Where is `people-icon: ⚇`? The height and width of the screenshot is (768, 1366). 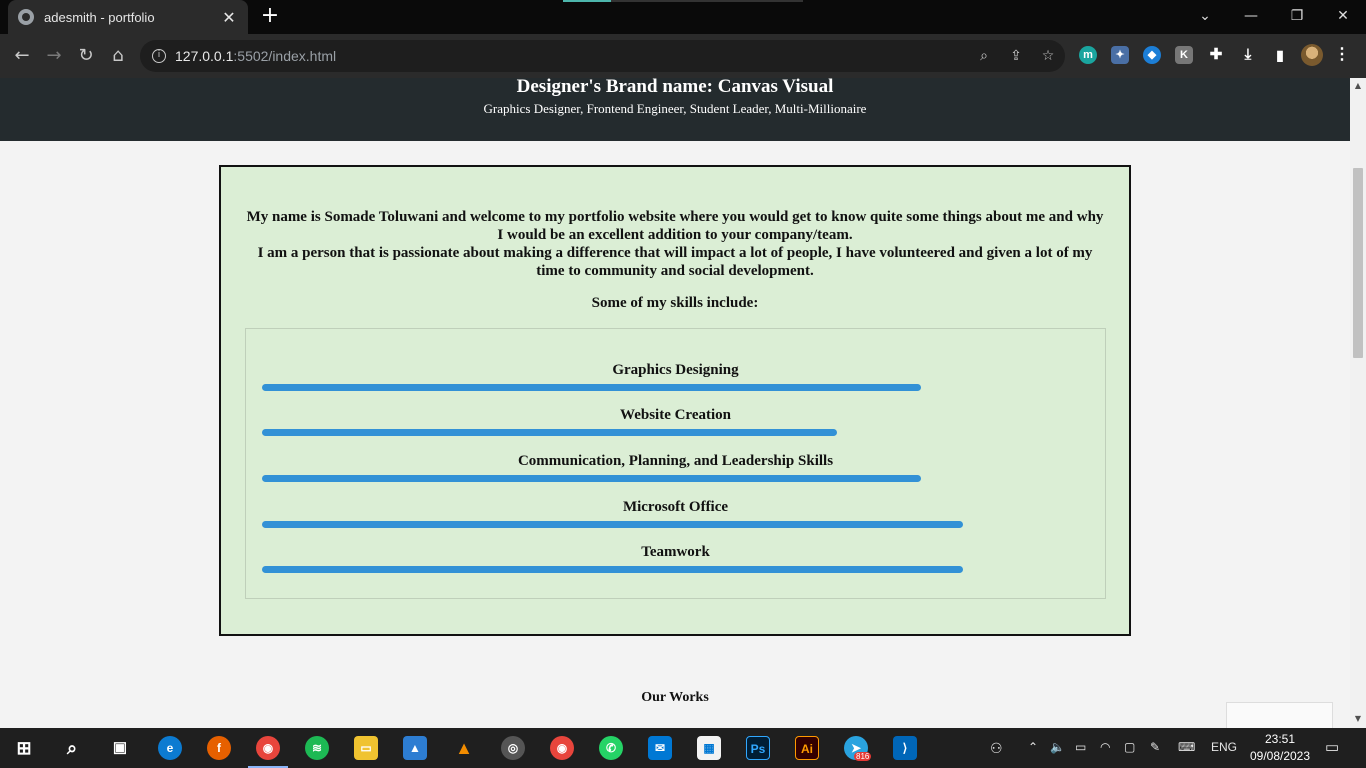
people-icon: ⚇ is located at coordinates (996, 748).